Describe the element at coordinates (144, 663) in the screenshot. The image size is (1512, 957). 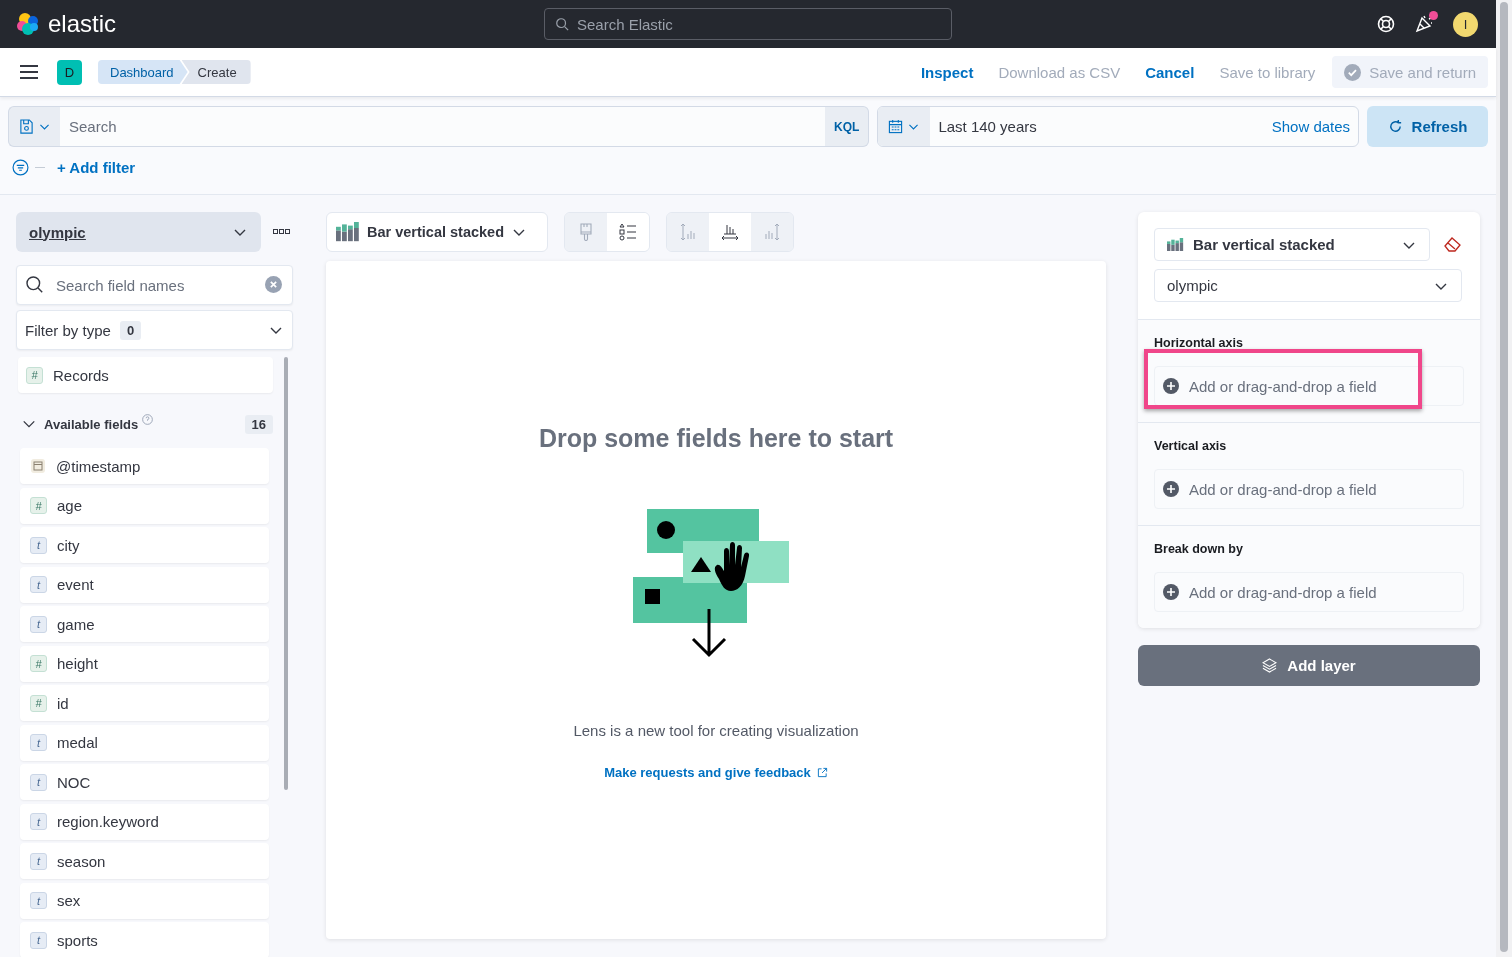
I see `field-item: # height` at that location.